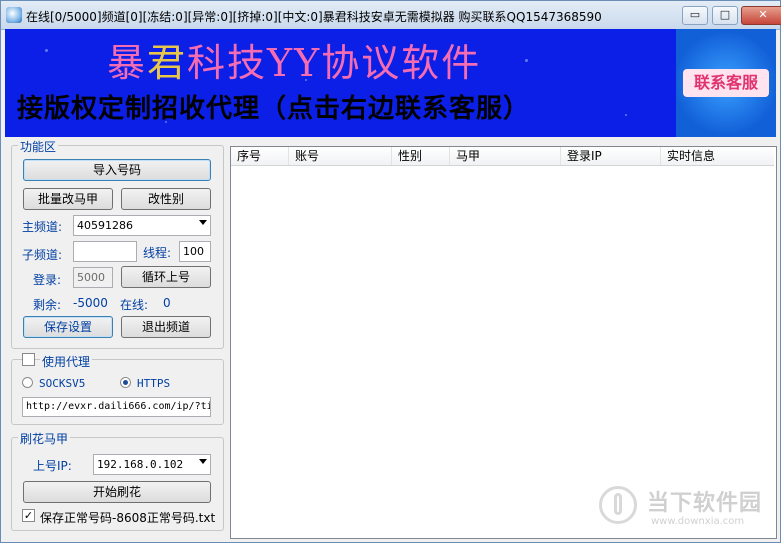  Describe the element at coordinates (105, 225) in the screenshot. I see `main-channel-value: 40591286` at that location.